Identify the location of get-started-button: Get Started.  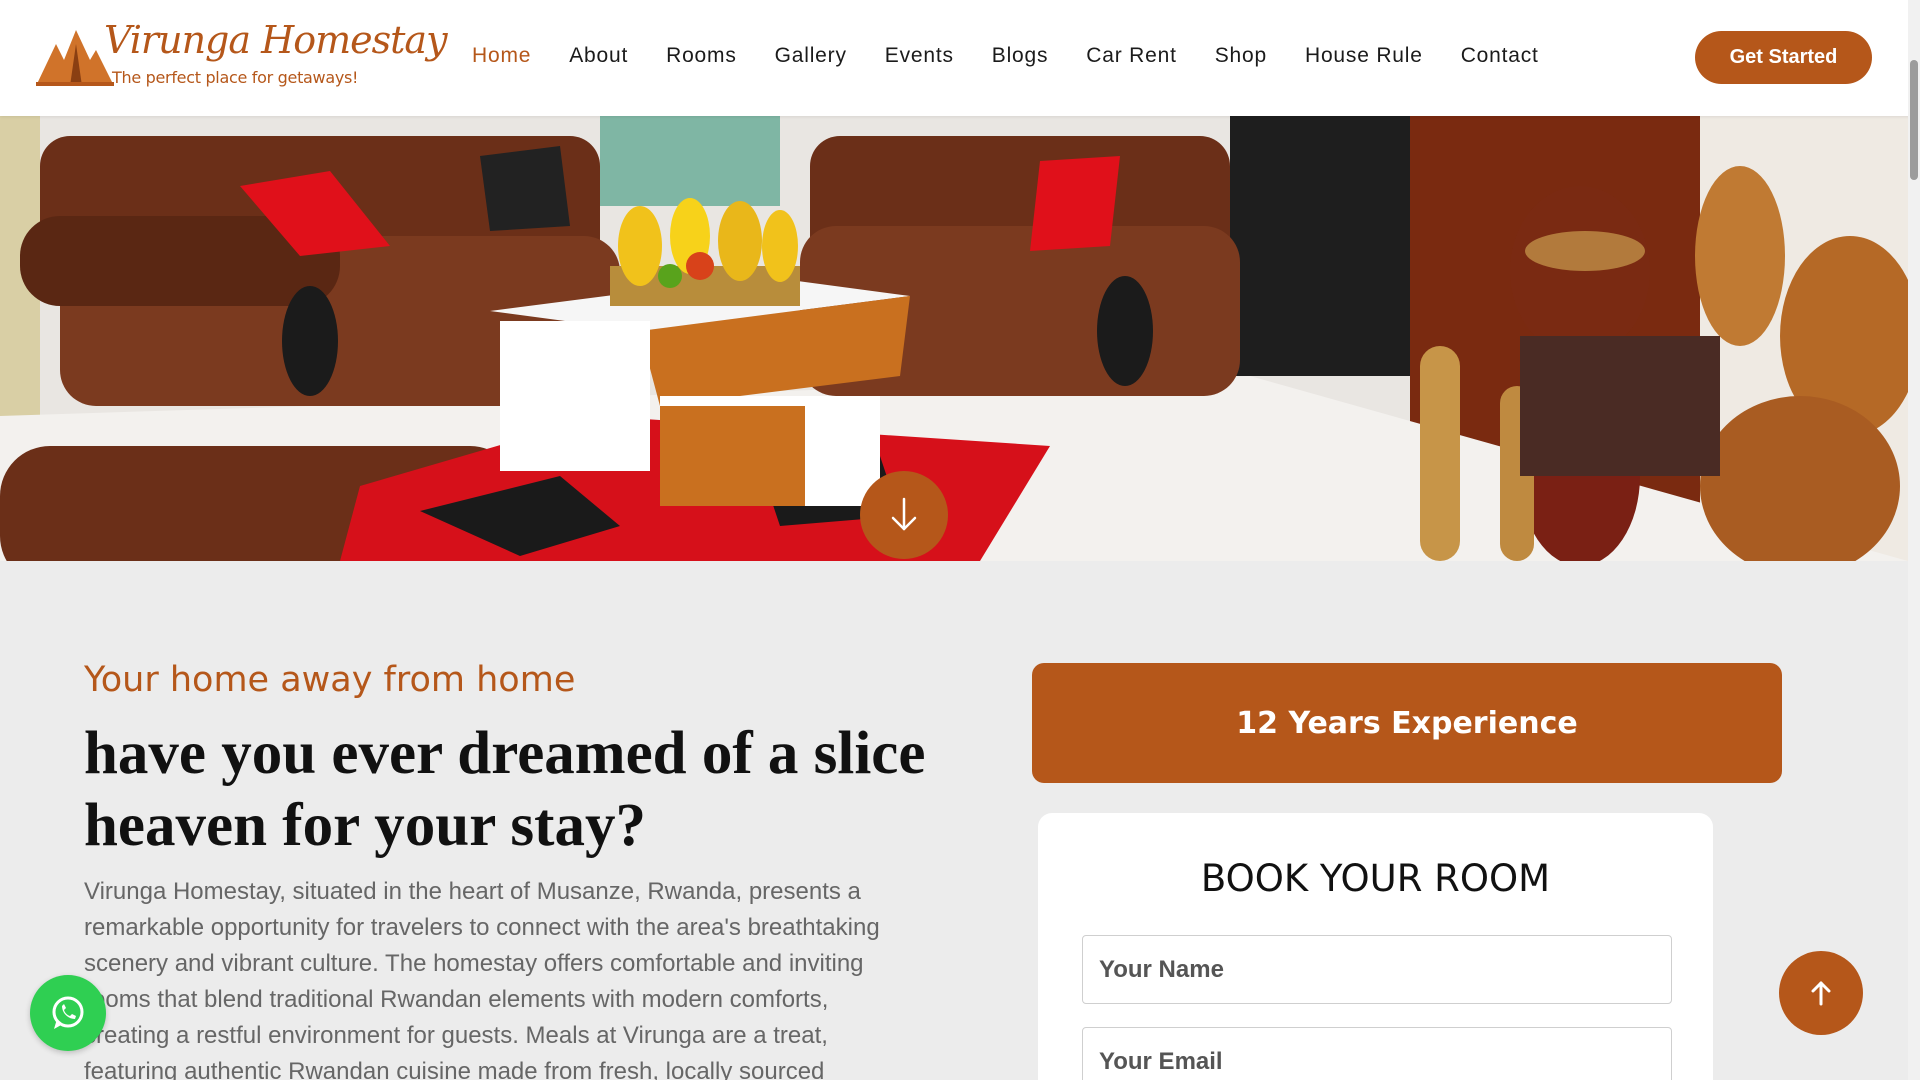
(1783, 57).